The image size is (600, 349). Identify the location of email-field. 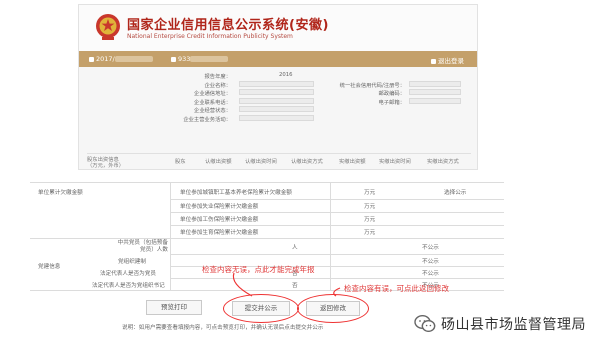
(435, 100).